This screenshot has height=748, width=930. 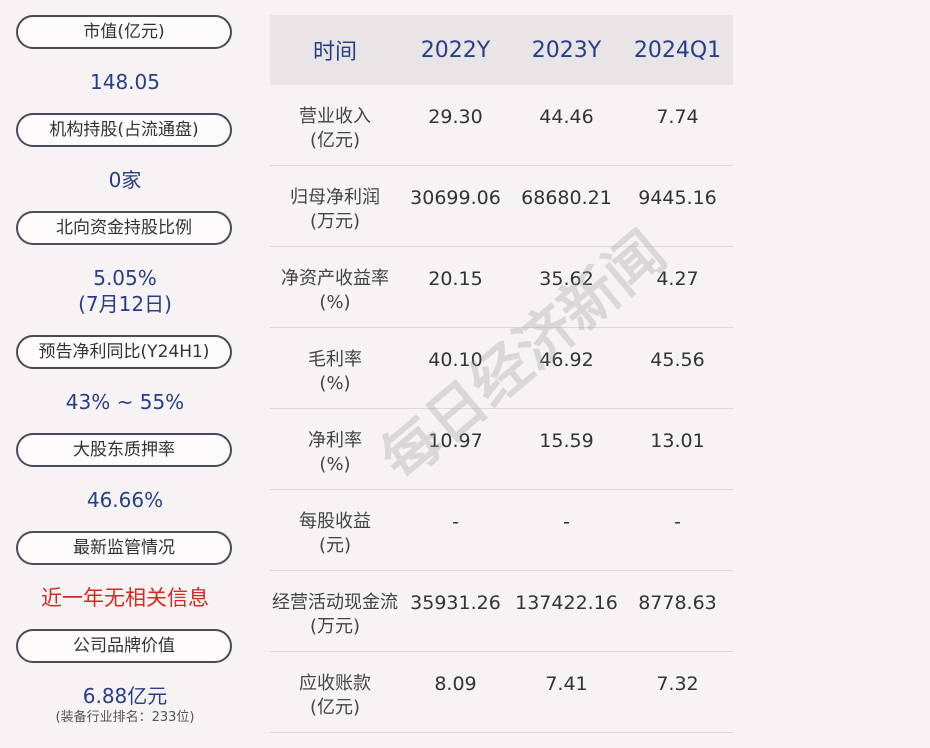 I want to click on row-label: 应收账款 (亿元), so click(x=335, y=692).